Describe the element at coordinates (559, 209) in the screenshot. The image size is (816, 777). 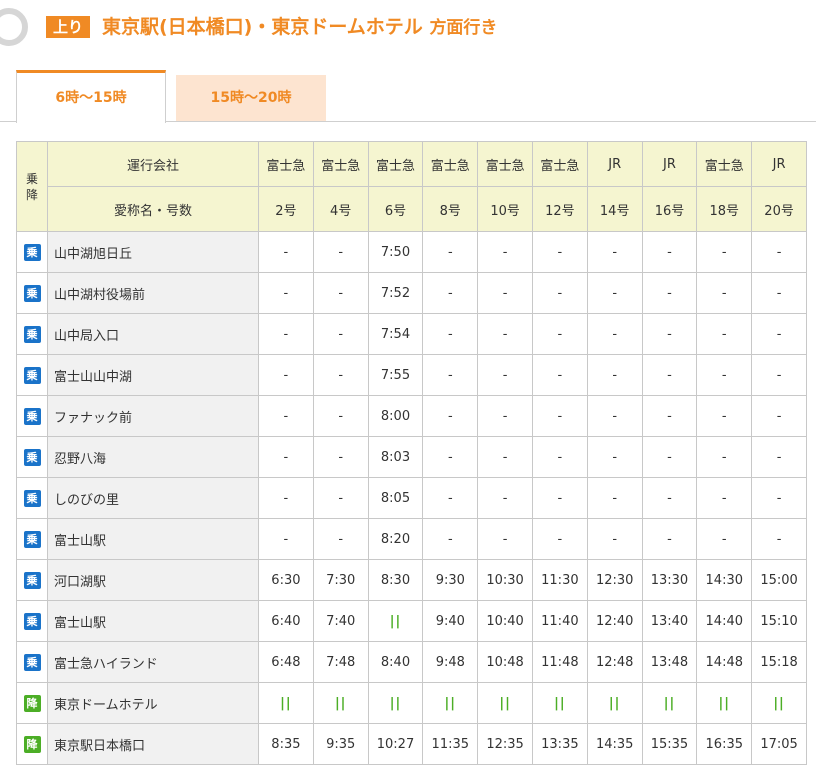
I see `bus-number-cell: 12号` at that location.